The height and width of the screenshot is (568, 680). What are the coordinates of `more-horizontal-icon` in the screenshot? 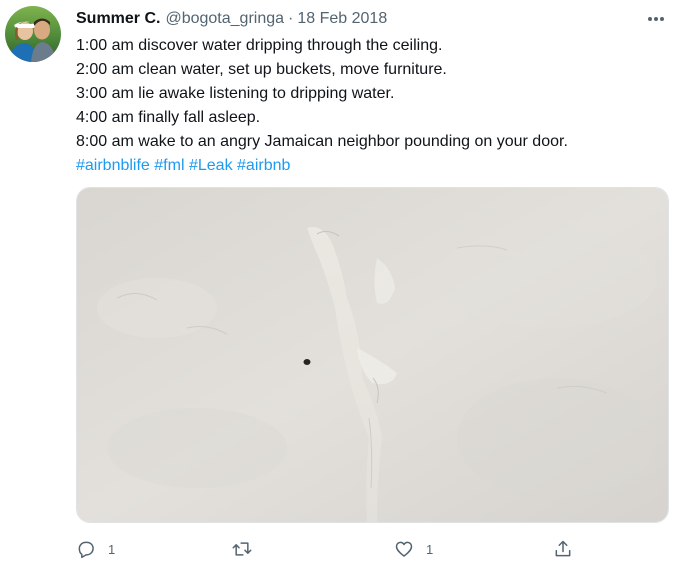 It's located at (656, 19).